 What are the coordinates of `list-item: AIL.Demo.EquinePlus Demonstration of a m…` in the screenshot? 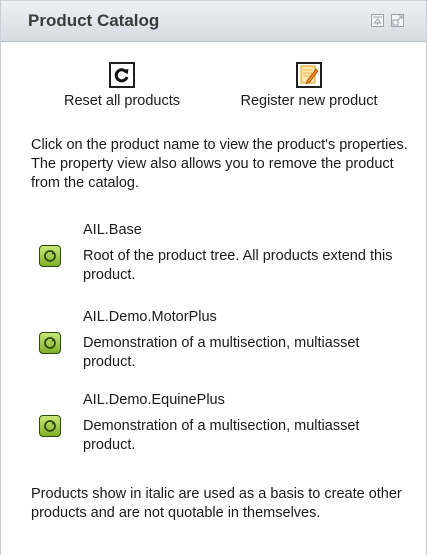 It's located at (219, 427).